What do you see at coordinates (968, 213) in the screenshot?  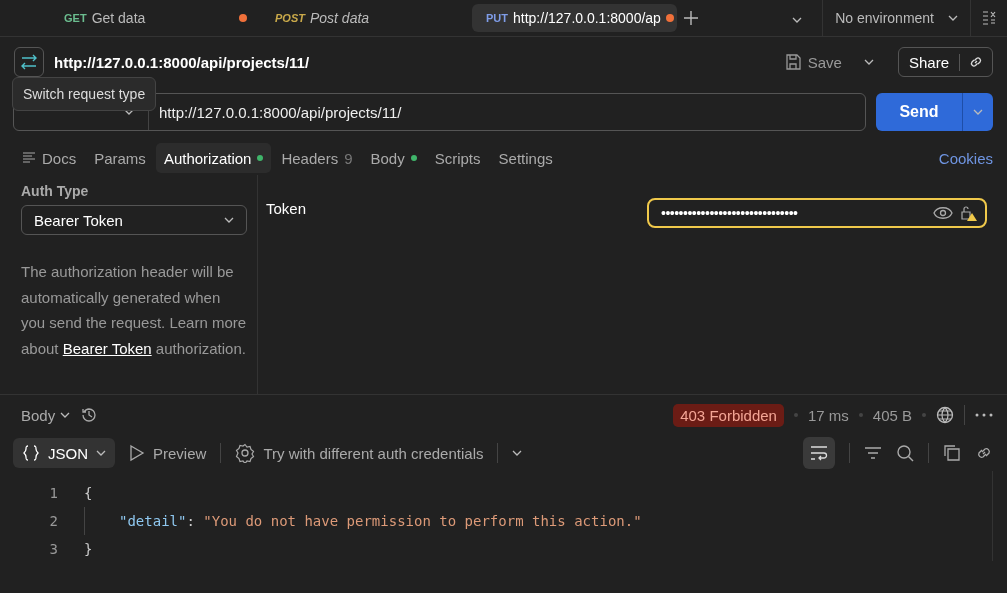 I see `lock-warning-icon` at bounding box center [968, 213].